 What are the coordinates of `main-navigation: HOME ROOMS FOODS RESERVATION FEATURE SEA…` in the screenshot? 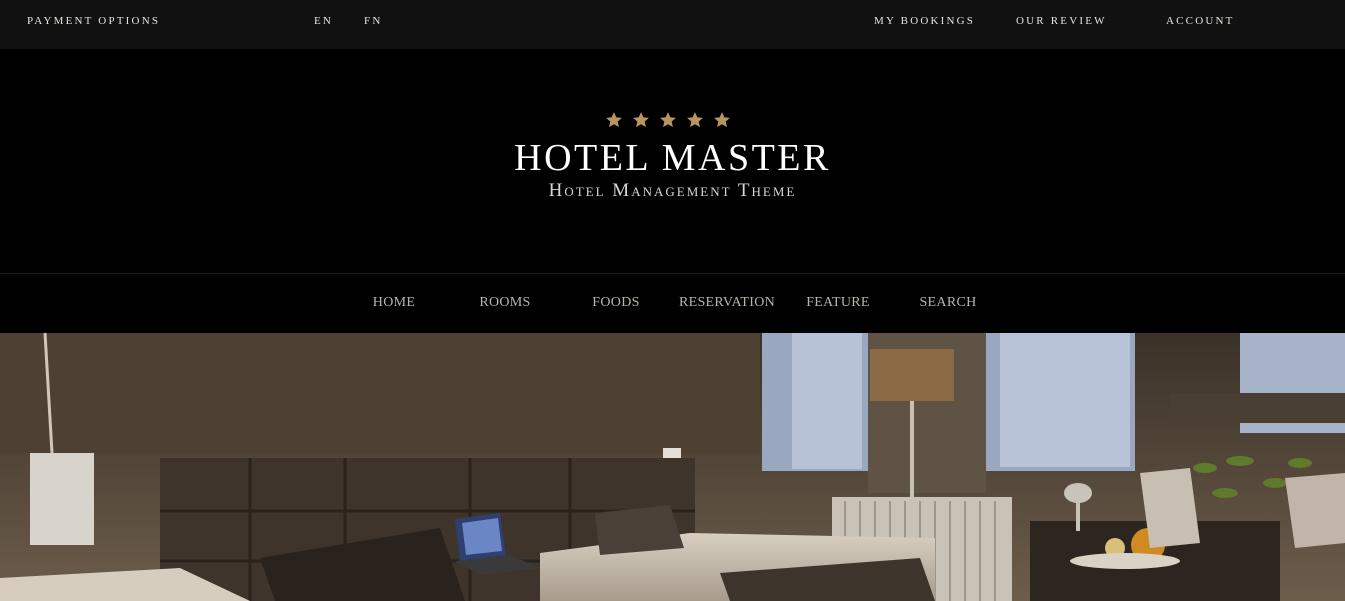 It's located at (672, 303).